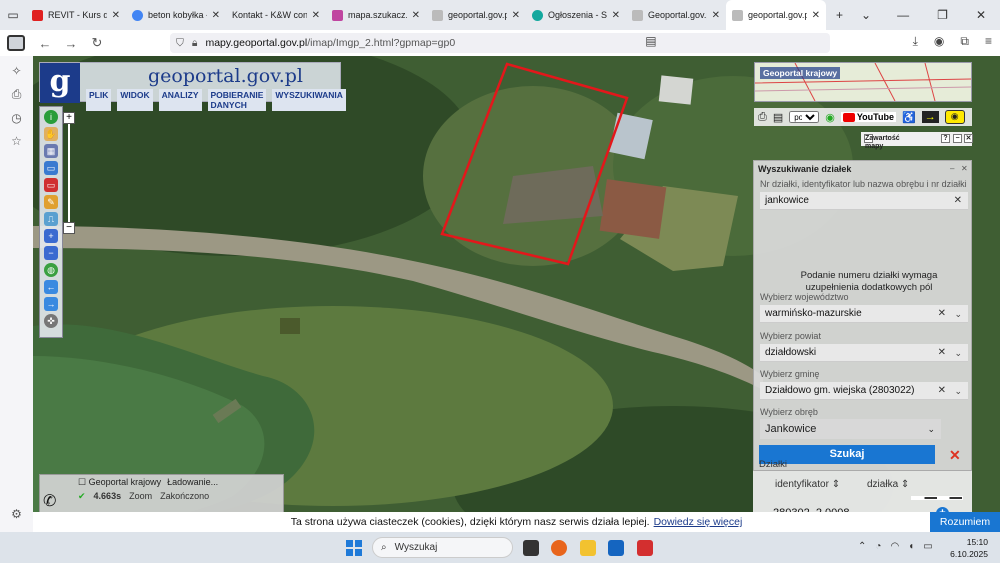  Describe the element at coordinates (559, 548) in the screenshot. I see `firefox-icon` at that location.